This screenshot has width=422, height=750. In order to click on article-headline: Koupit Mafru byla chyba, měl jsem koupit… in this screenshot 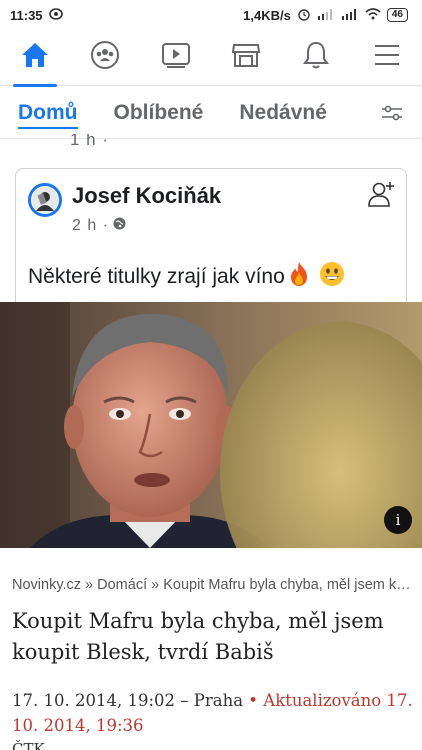, I will do `click(214, 637)`.